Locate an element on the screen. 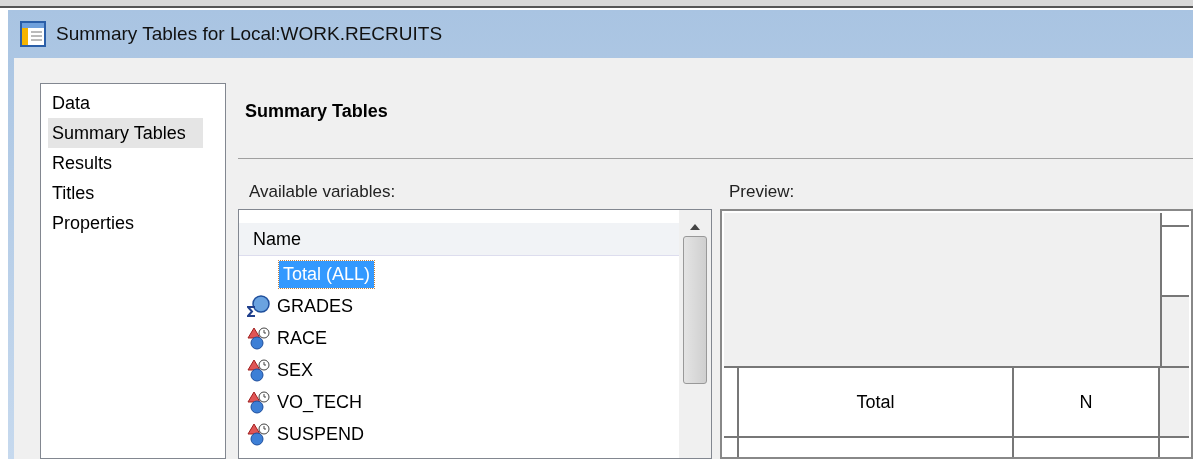 Image resolution: width=1193 pixels, height=459 pixels. variable-item: GRADES is located at coordinates (315, 306).